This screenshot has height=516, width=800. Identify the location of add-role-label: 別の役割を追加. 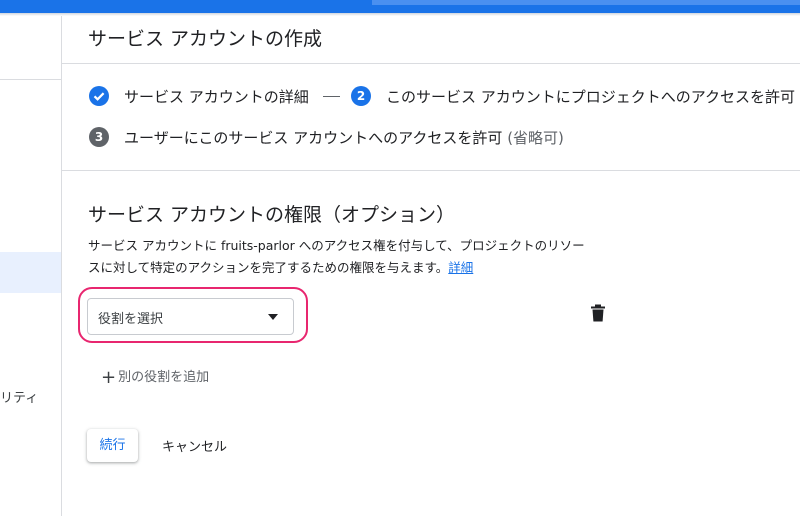
(164, 377).